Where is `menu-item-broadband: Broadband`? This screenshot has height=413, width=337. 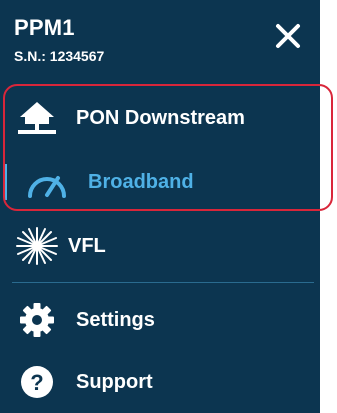
menu-item-broadband: Broadband is located at coordinates (160, 182).